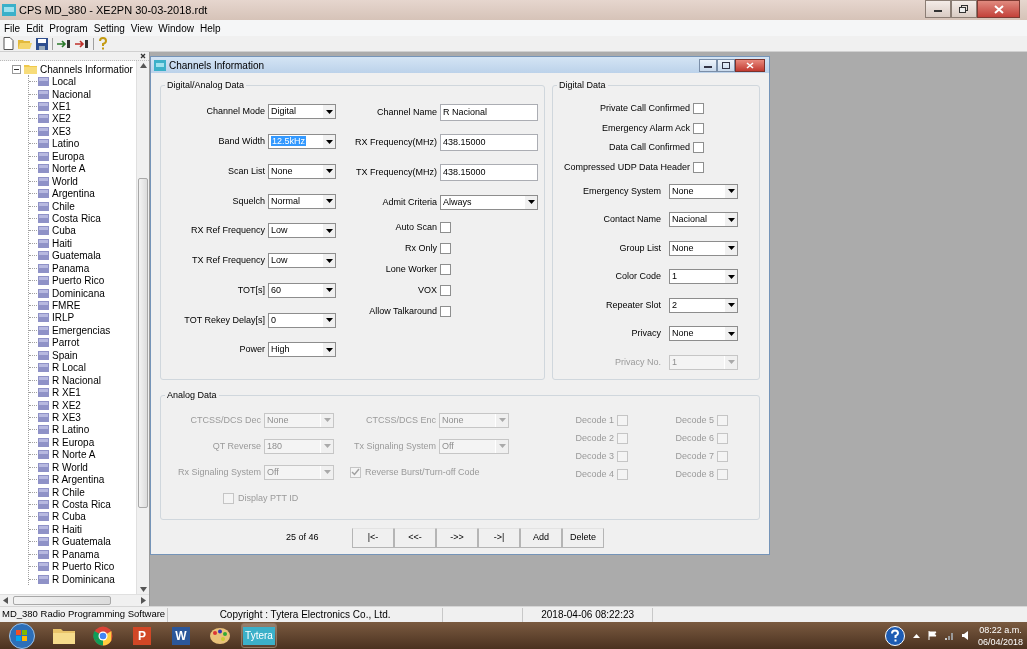 This screenshot has width=1027, height=649. Describe the element at coordinates (8, 43) in the screenshot. I see `new-file-icon` at that location.